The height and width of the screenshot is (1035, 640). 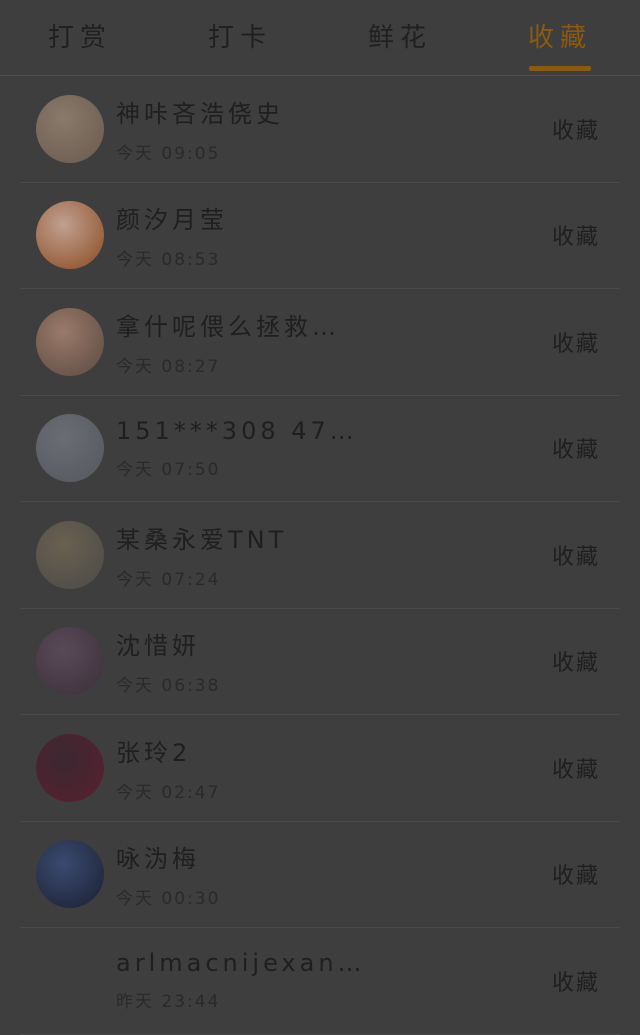 I want to click on timestamp: 昨天 23:44, so click(x=168, y=1002).